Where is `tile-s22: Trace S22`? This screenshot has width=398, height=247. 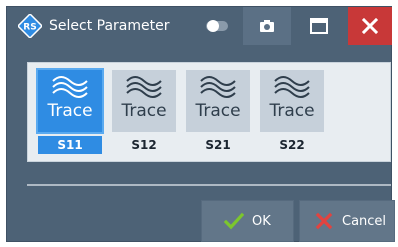
tile-s22: Trace S22 is located at coordinates (292, 113).